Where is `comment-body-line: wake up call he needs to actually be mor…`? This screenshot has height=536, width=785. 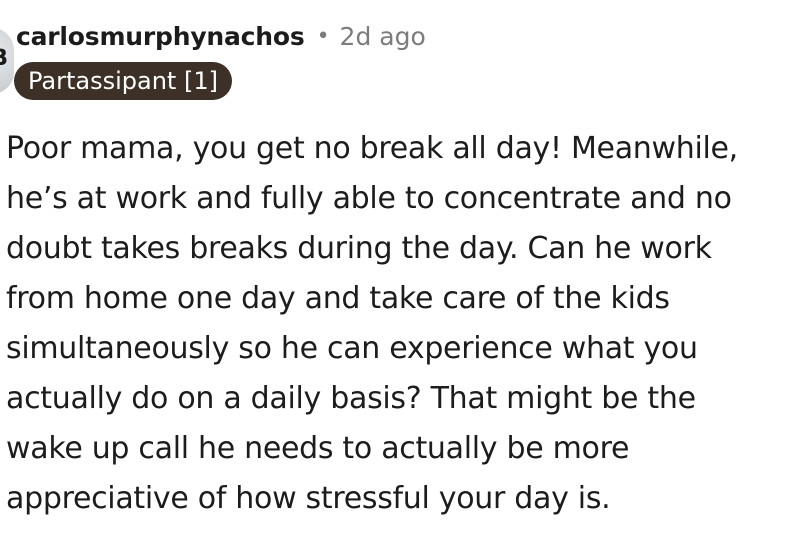 comment-body-line: wake up call he needs to actually be mor… is located at coordinates (318, 448).